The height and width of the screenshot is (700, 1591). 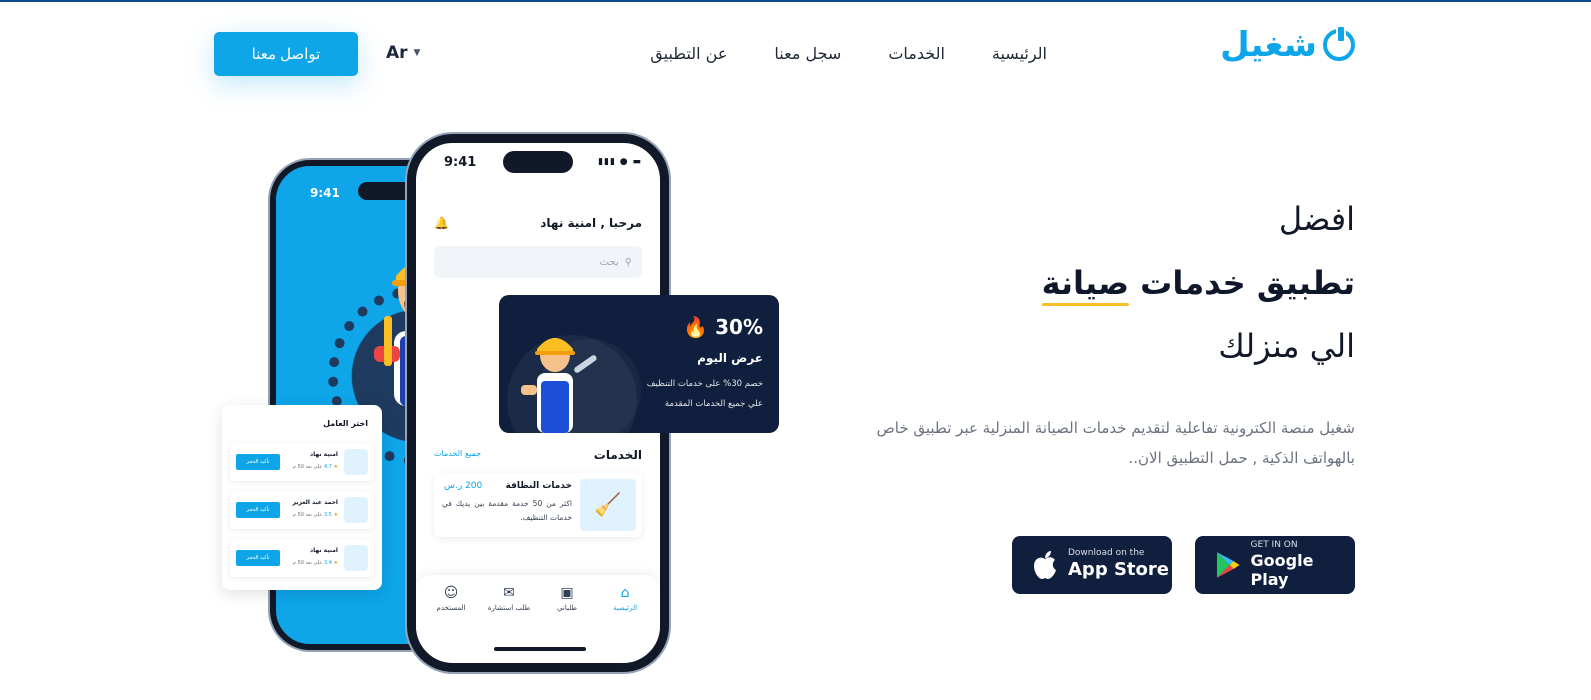 I want to click on home-indicator, so click(x=540, y=649).